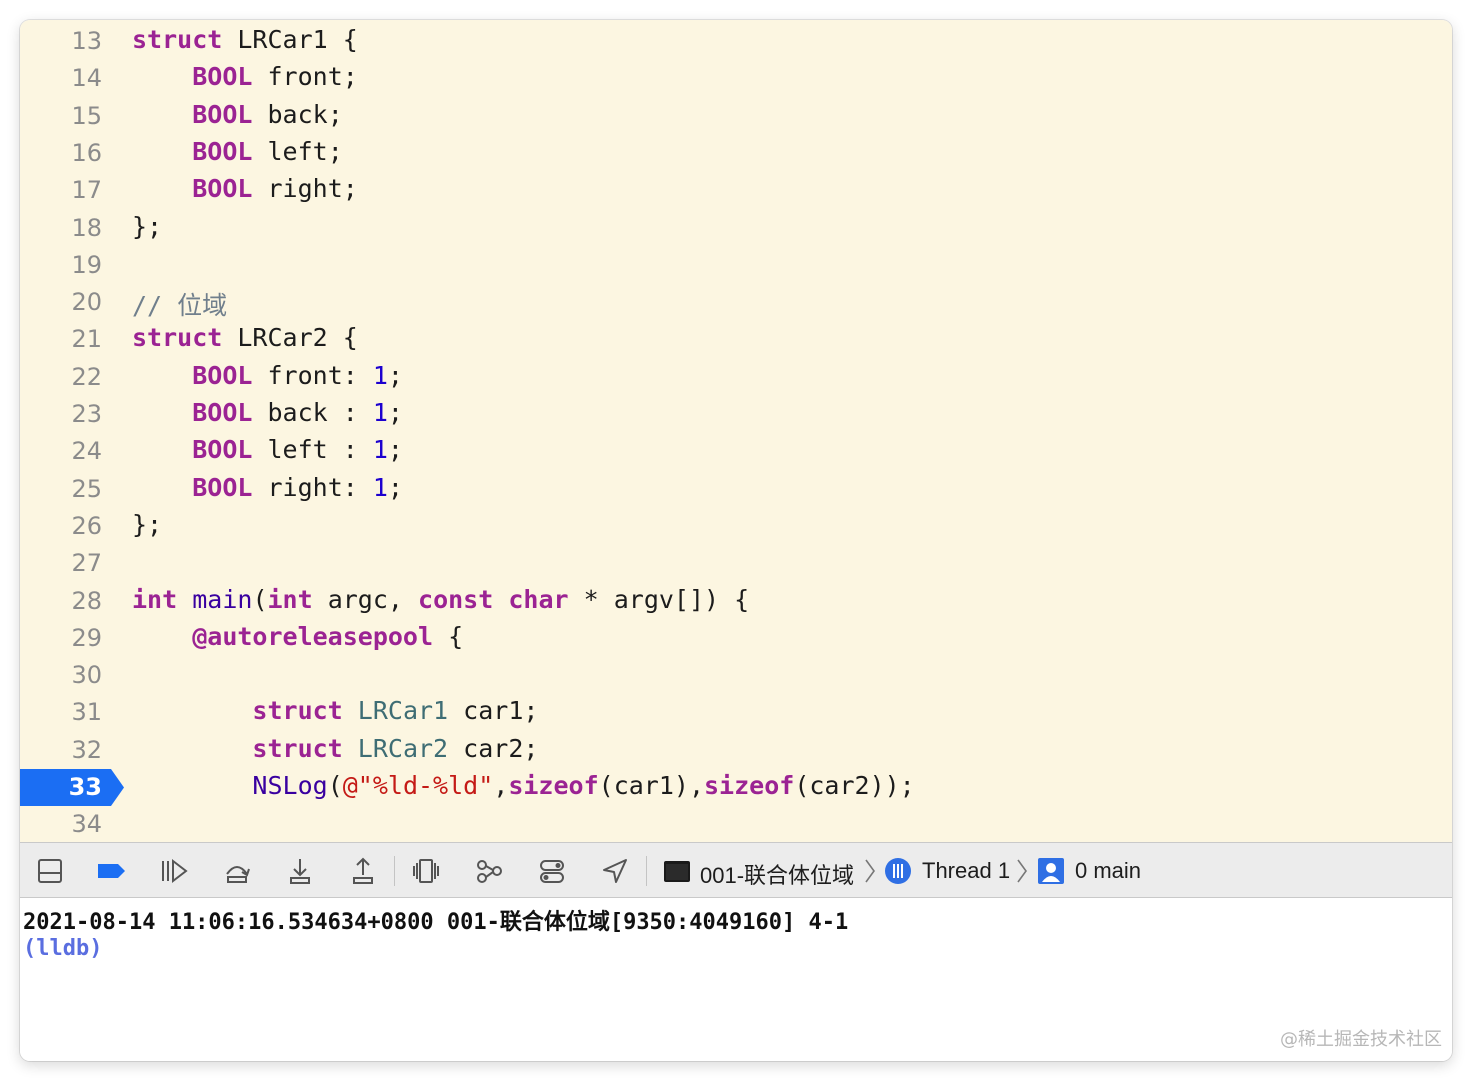 This screenshot has height=1080, width=1471. I want to click on breadcrumb-thread: Thread 1, so click(966, 871).